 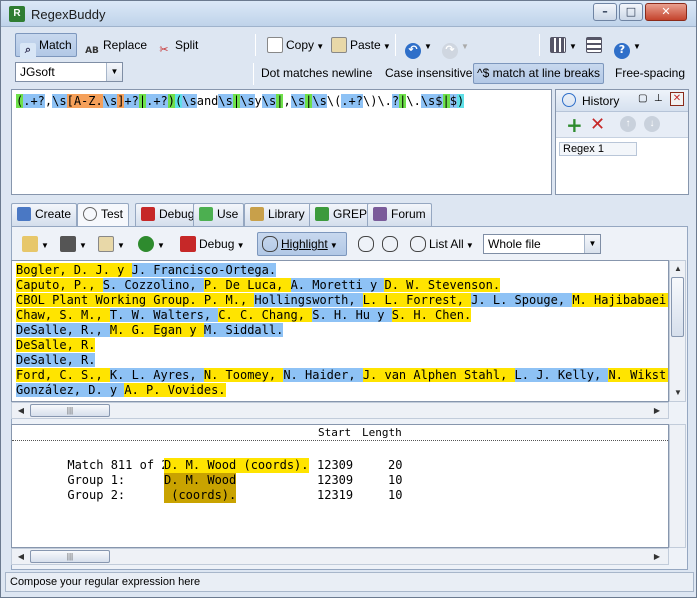 What do you see at coordinates (652, 124) in the screenshot?
I see `move-down-icon: ↓` at bounding box center [652, 124].